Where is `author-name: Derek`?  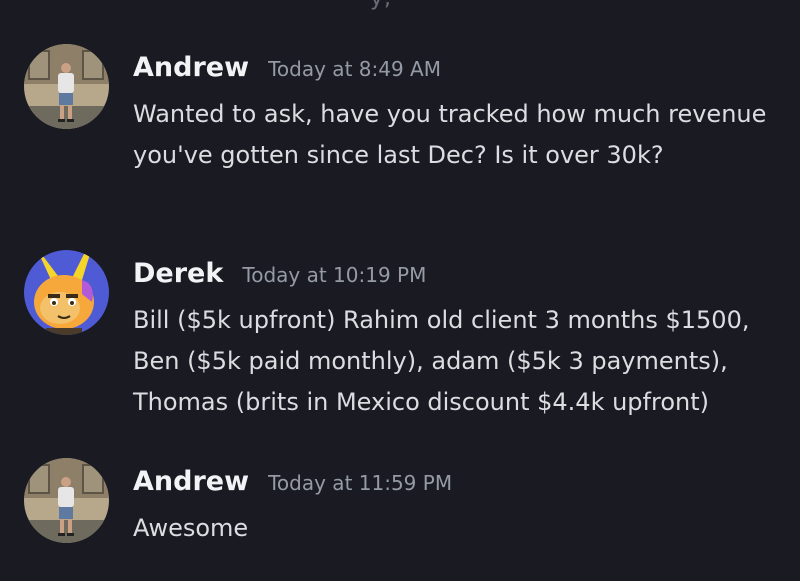 author-name: Derek is located at coordinates (178, 273).